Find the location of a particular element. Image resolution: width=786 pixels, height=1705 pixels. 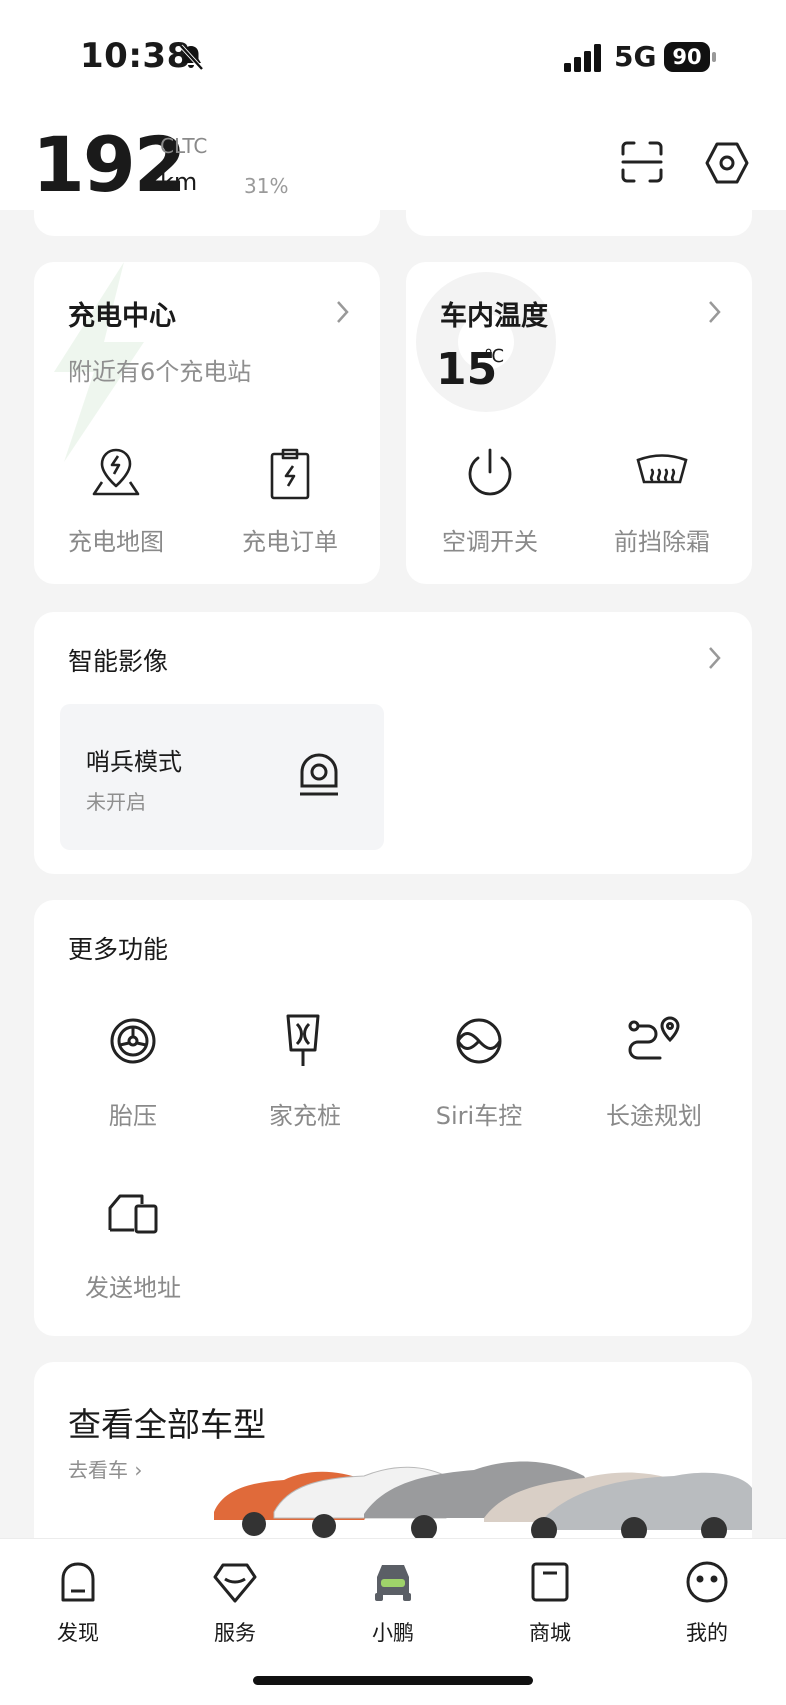

tab-xpeng: 小鹏 is located at coordinates (393, 1603).